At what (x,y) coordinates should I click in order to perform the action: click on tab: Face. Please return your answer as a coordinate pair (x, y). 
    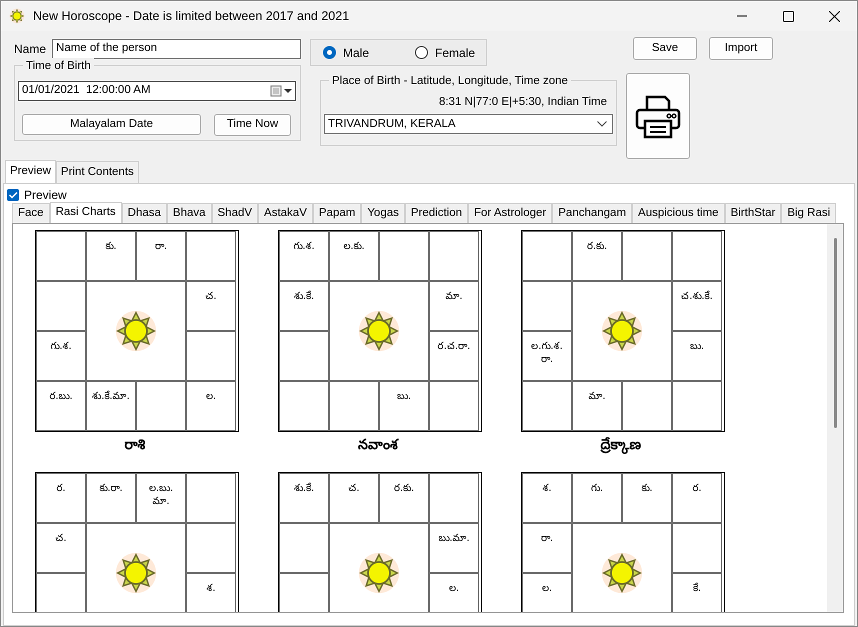
    Looking at the image, I should click on (31, 212).